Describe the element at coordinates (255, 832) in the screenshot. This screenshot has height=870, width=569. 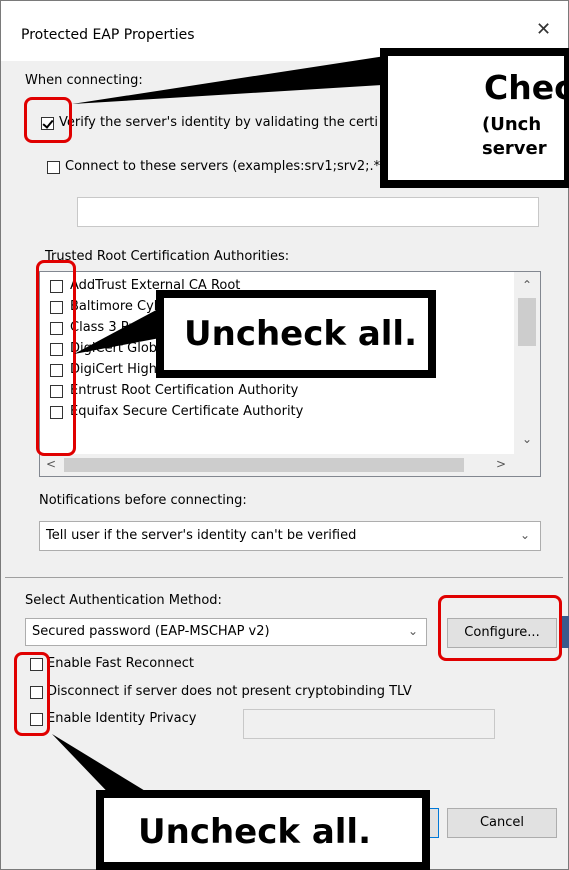
I see `bottom-callout-text: Uncheck all.` at that location.